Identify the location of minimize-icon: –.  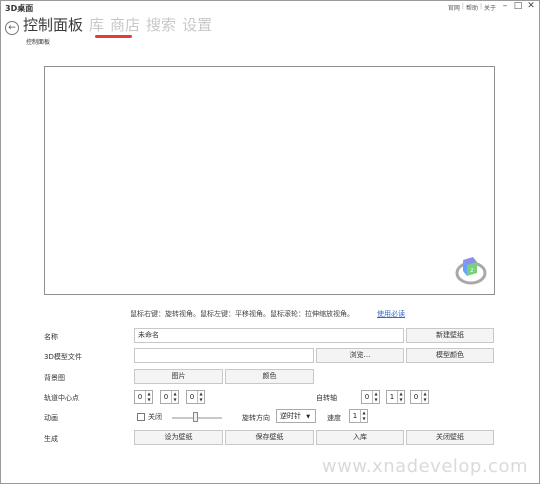
(505, 6).